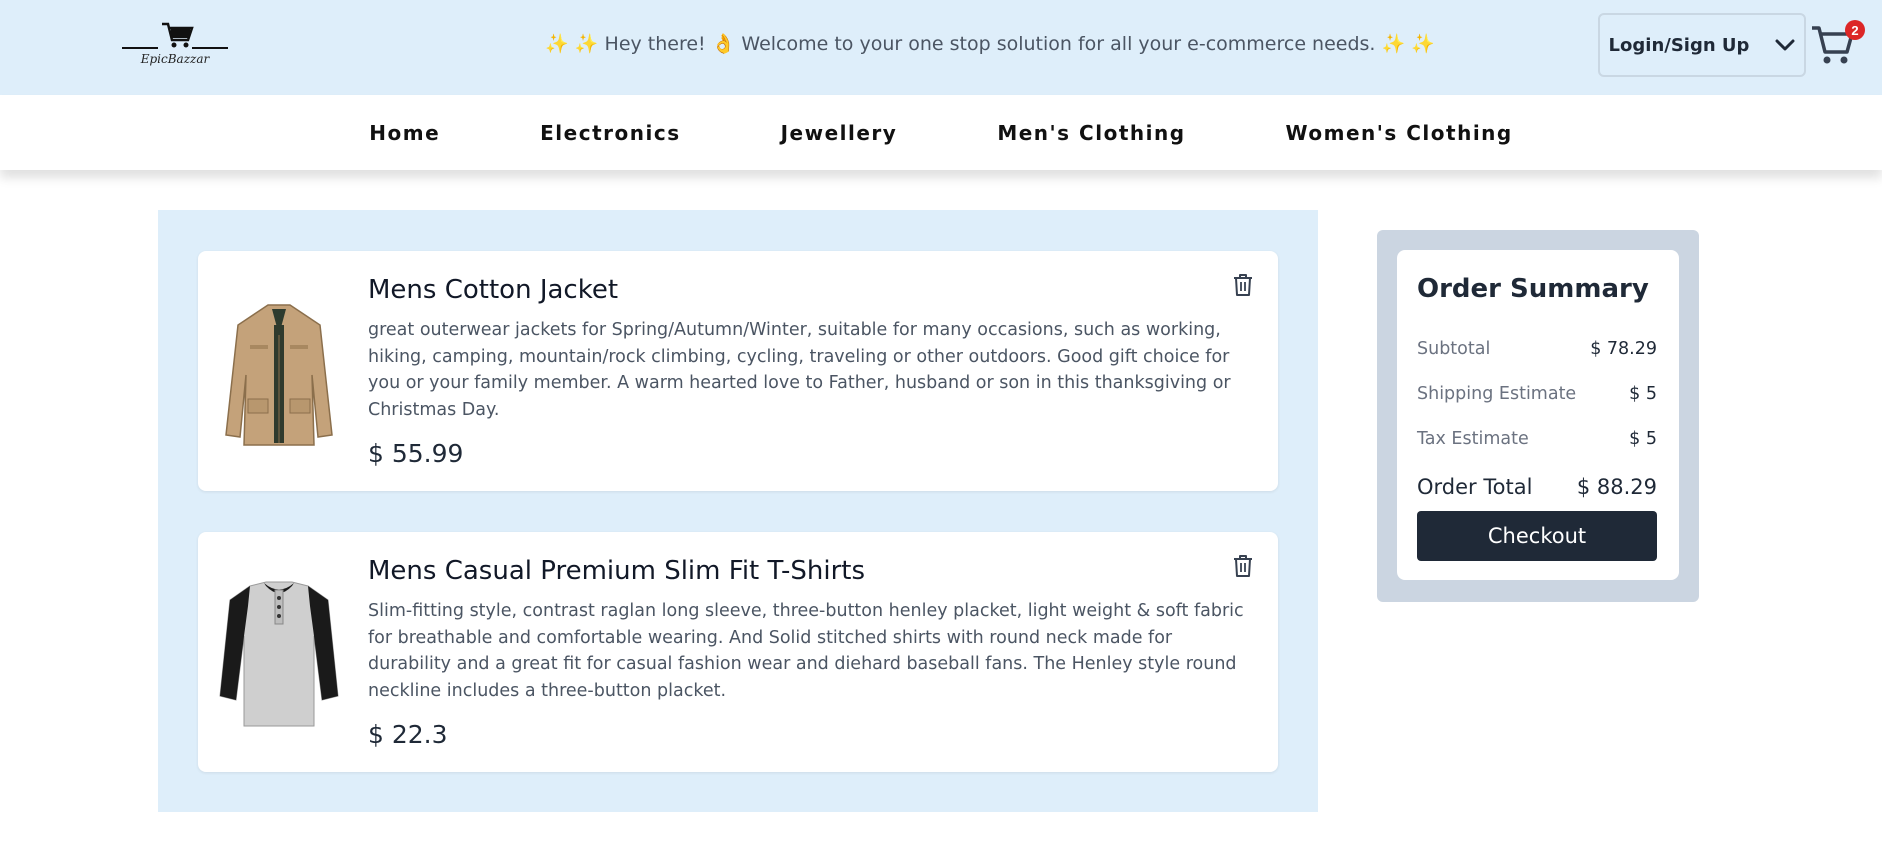  Describe the element at coordinates (175, 35) in the screenshot. I see `cart-logo-icon` at that location.